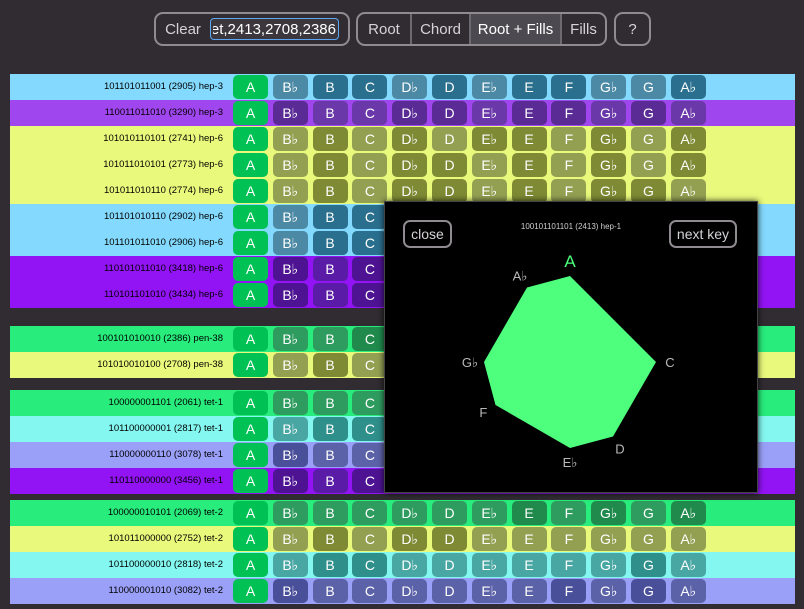 The image size is (804, 609). Describe the element at coordinates (181, 29) in the screenshot. I see `clear-button: Clear` at that location.